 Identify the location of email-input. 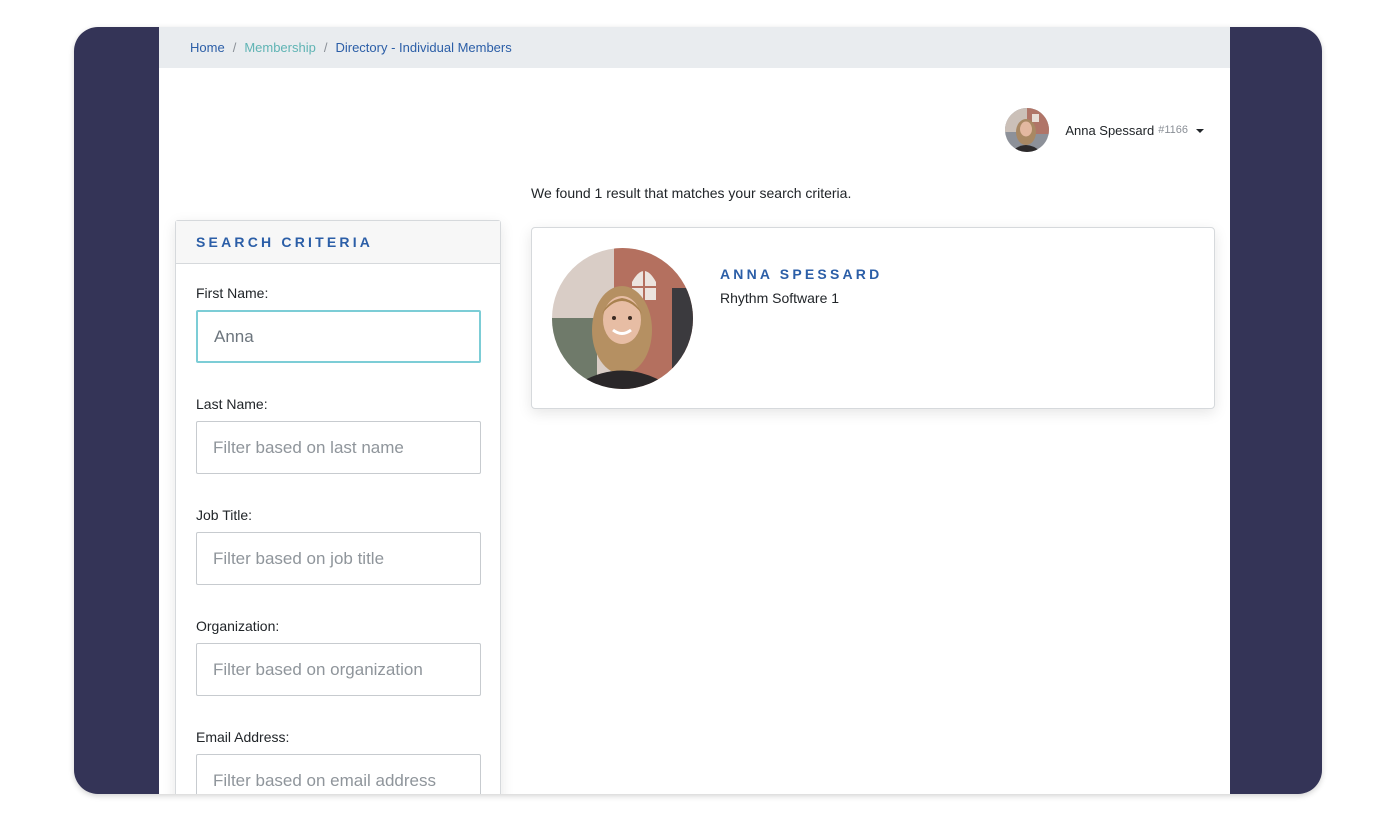
(338, 774).